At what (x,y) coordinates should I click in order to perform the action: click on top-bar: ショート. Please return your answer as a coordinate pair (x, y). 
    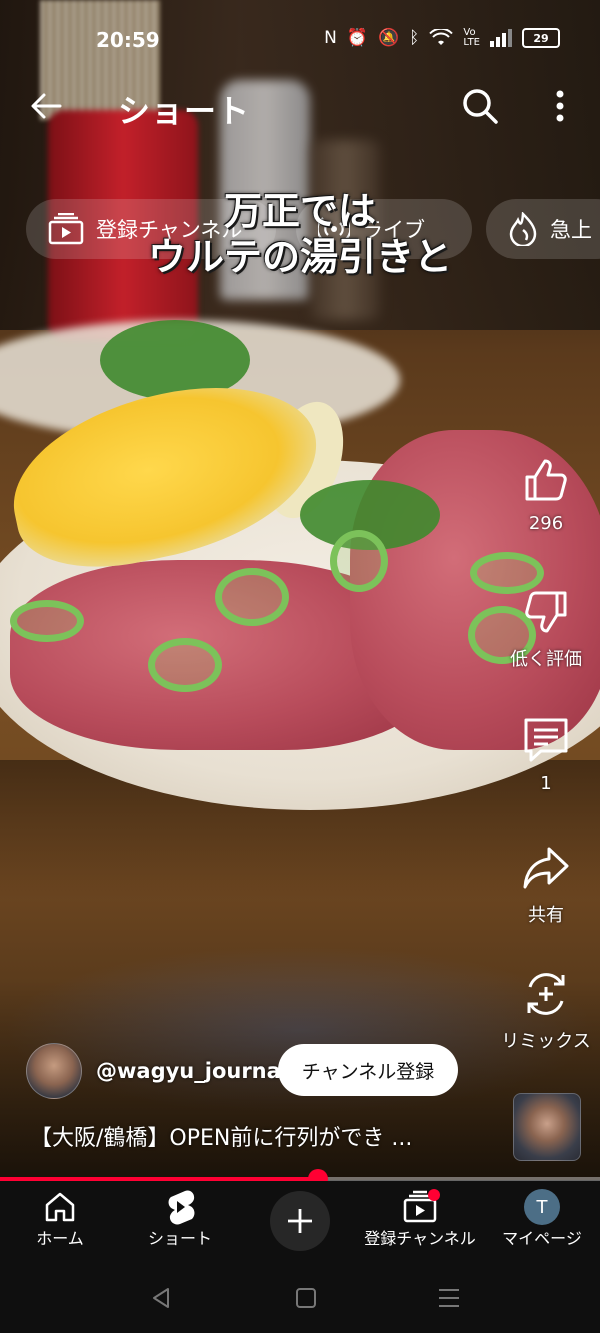
    Looking at the image, I should click on (300, 106).